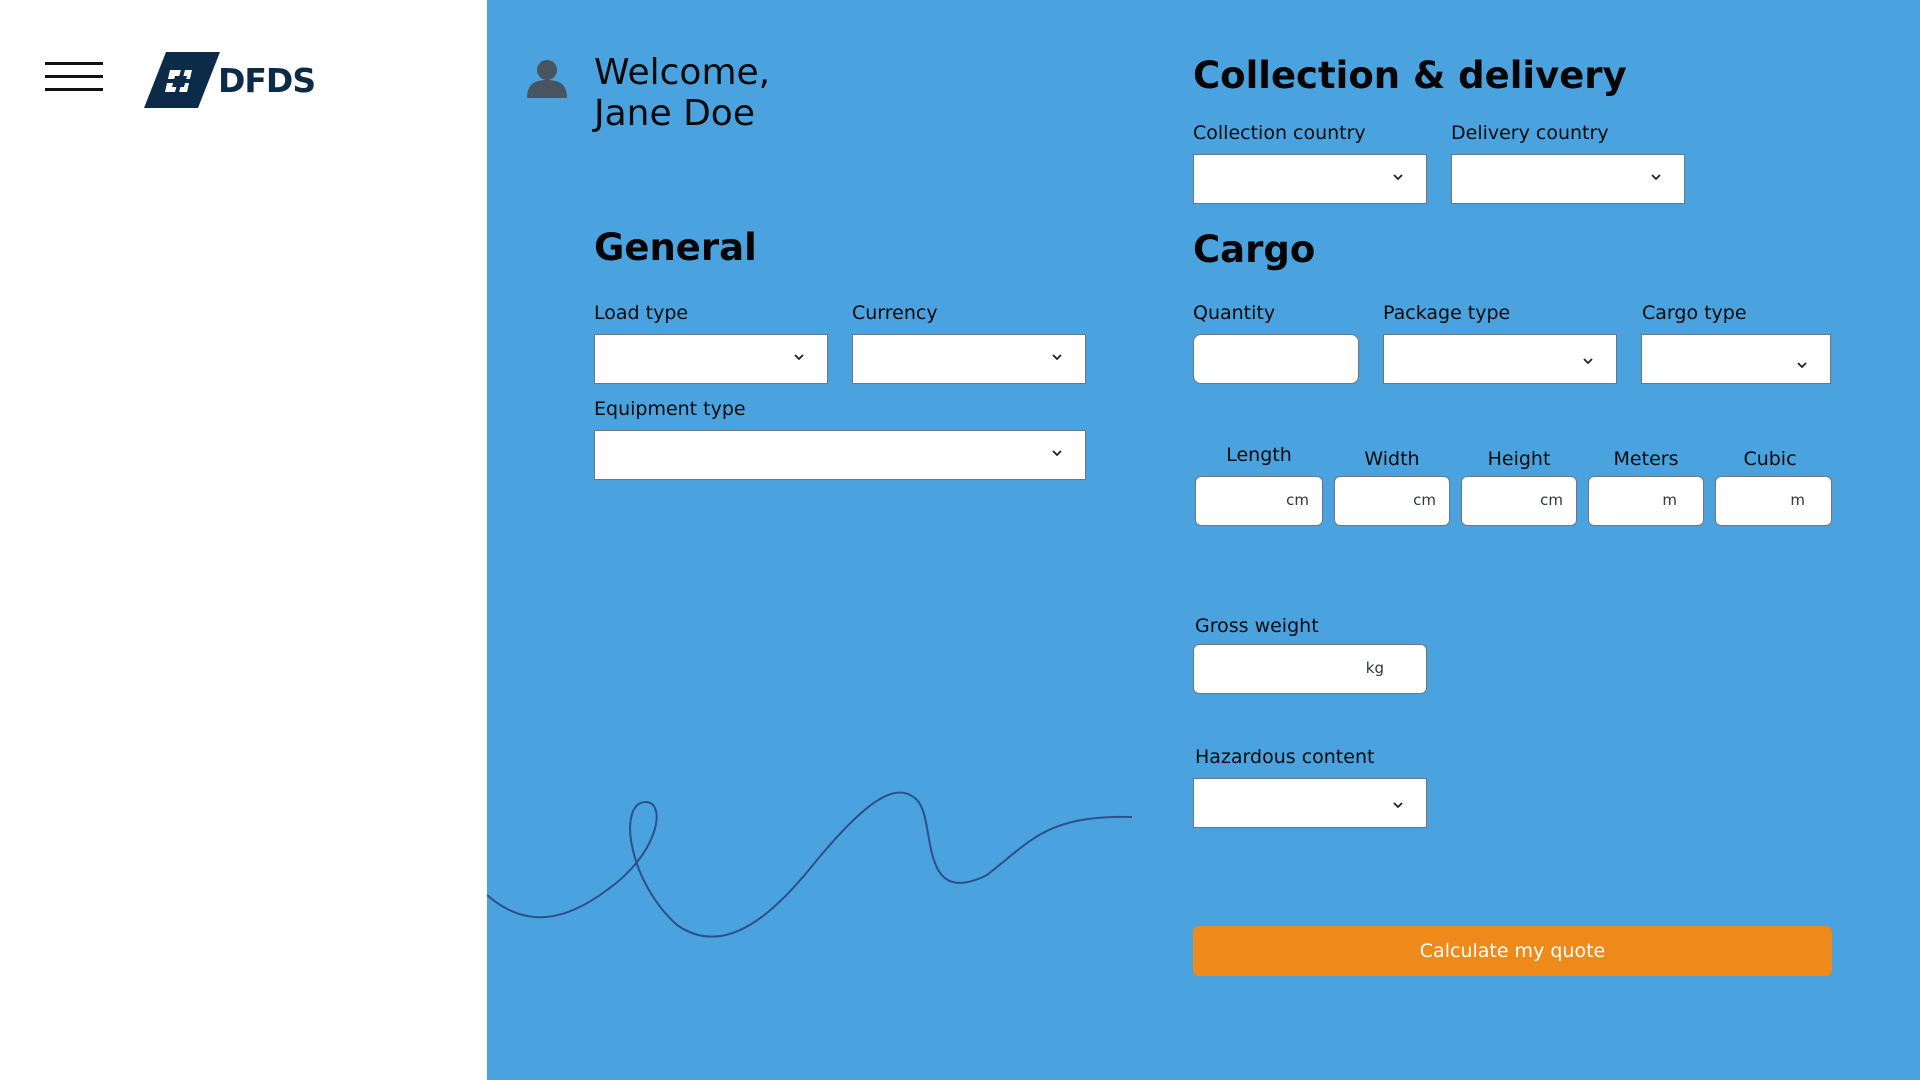 The width and height of the screenshot is (1920, 1080). I want to click on logo-mark-icon, so click(182, 80).